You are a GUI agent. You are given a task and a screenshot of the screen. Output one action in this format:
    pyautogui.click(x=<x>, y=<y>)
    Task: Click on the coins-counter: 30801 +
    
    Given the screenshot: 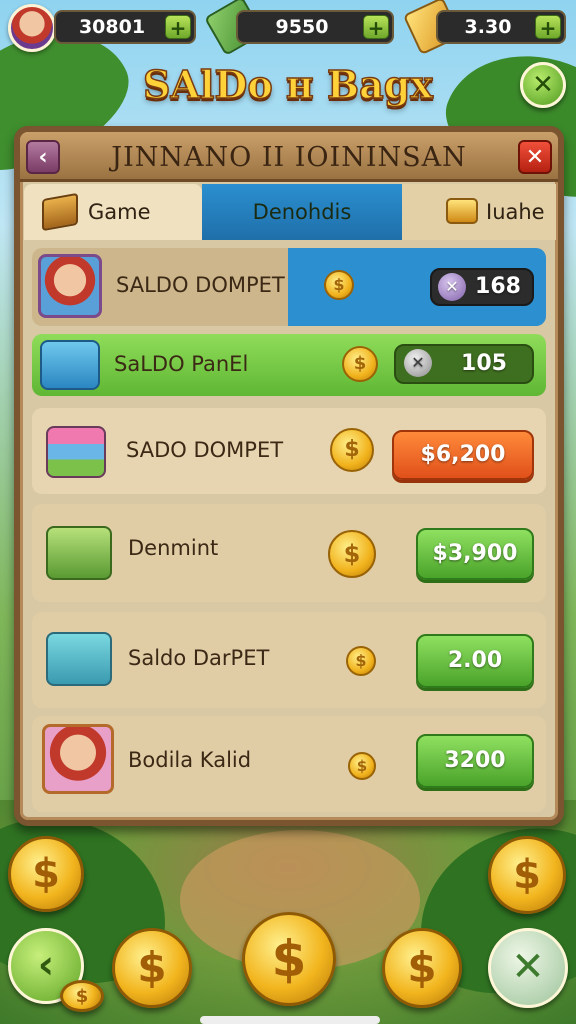 What is the action you would take?
    pyautogui.click(x=125, y=27)
    